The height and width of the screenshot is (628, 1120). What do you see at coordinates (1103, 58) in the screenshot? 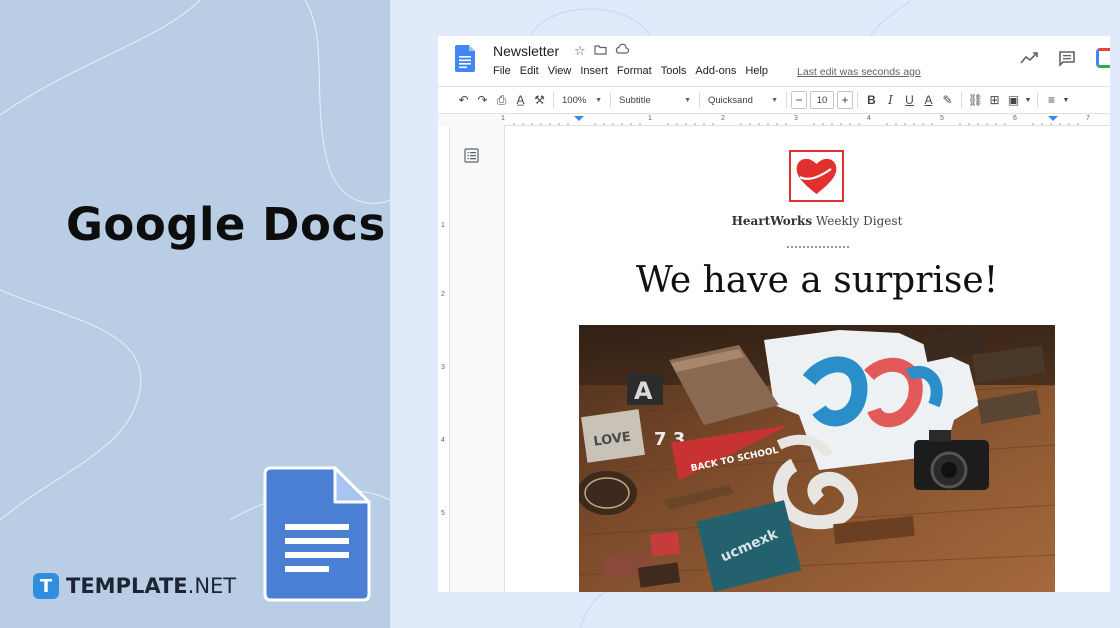
I see `meet-icon` at bounding box center [1103, 58].